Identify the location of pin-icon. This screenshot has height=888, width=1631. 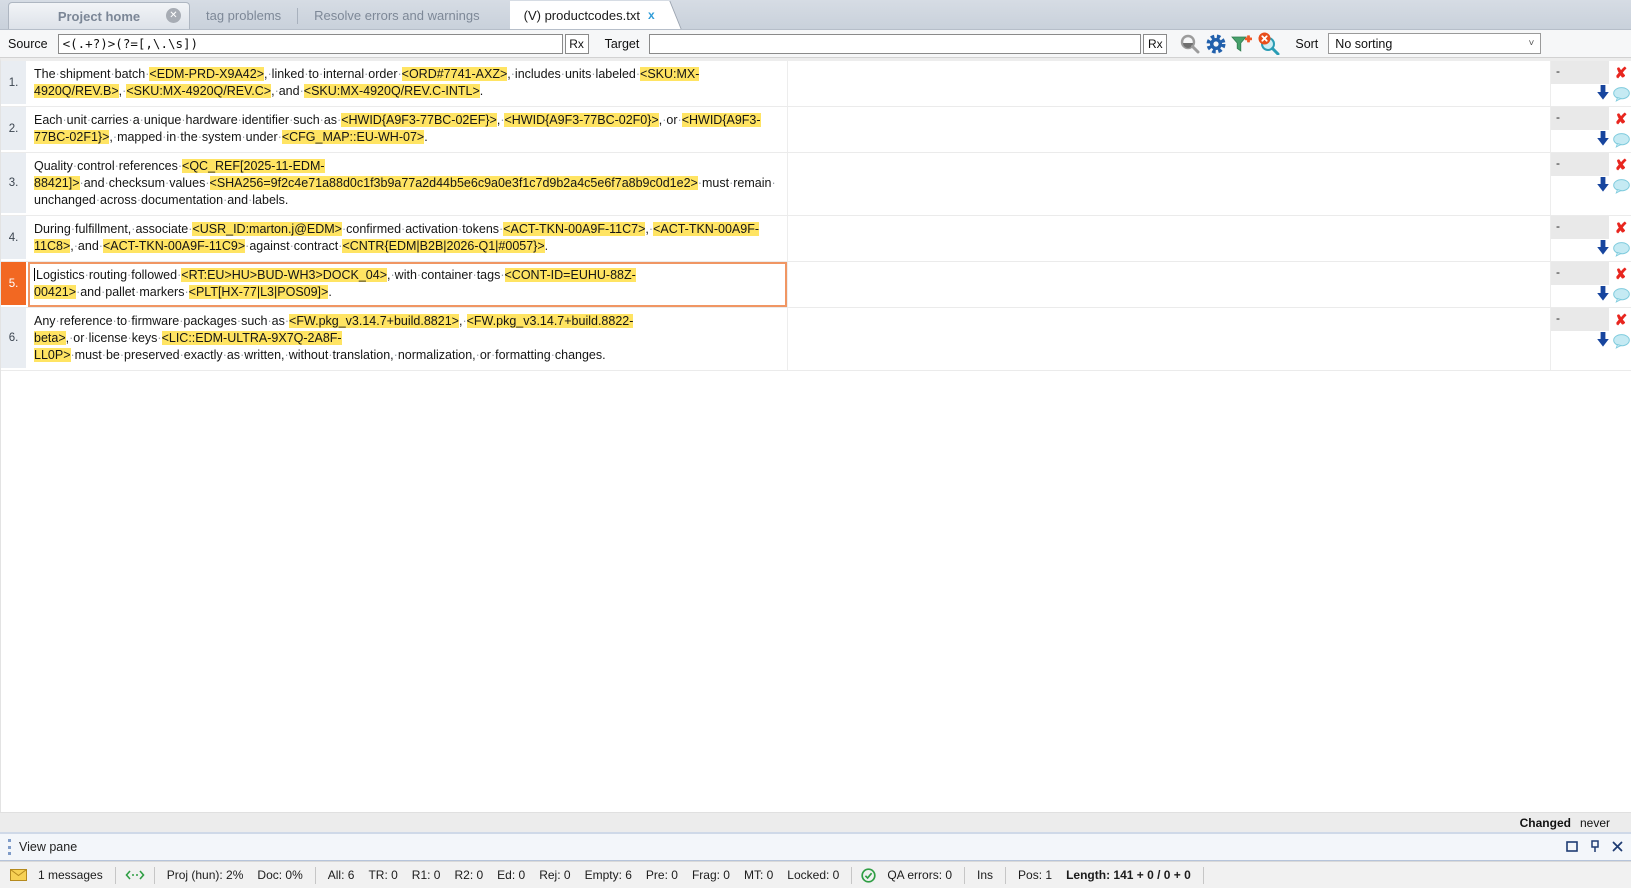
(1595, 847).